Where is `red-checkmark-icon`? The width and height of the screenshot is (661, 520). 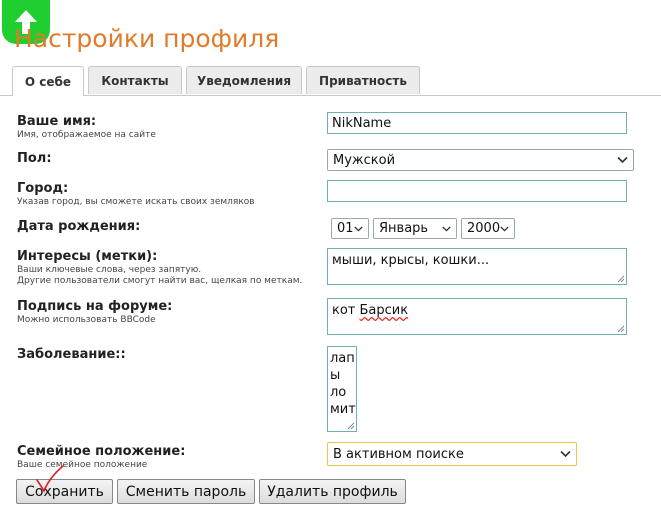 red-checkmark-icon is located at coordinates (50, 479).